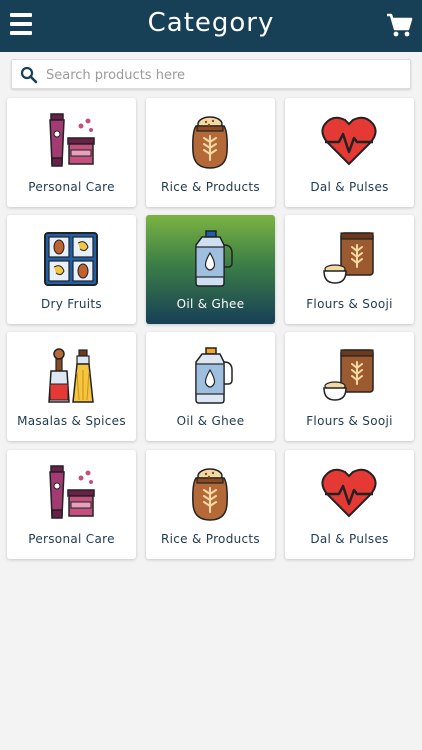 The image size is (422, 750). What do you see at coordinates (71, 375) in the screenshot?
I see `spice-bottles-icon` at bounding box center [71, 375].